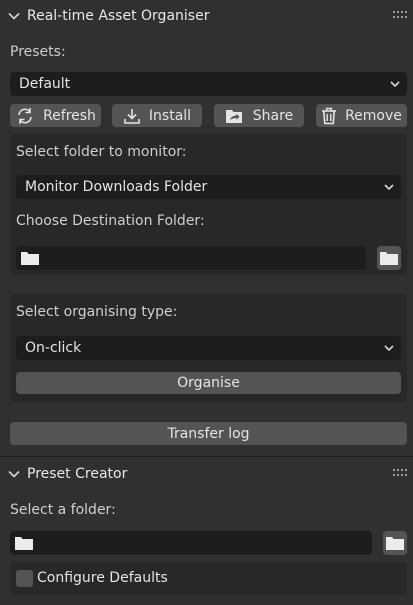 Image resolution: width=413 pixels, height=605 pixels. Describe the element at coordinates (118, 16) in the screenshot. I see `panel-title: Real-time Asset Organiser` at that location.